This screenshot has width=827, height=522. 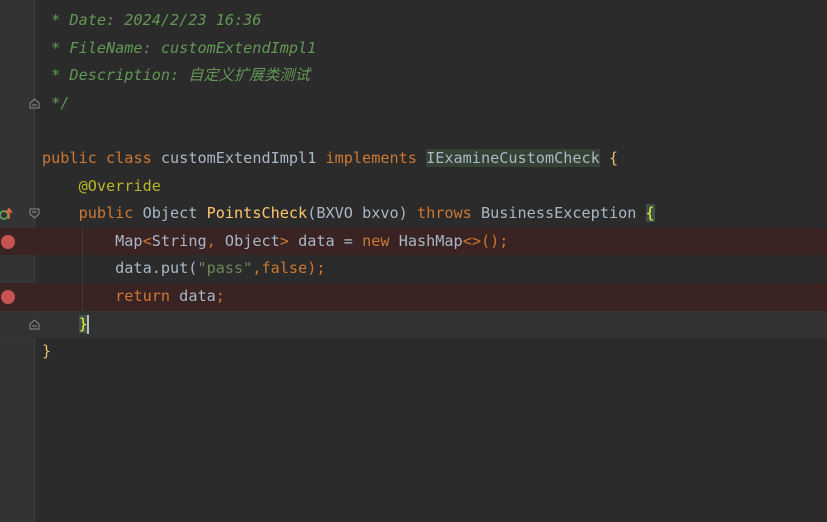 What do you see at coordinates (376, 157) in the screenshot?
I see `code-token: implements` at bounding box center [376, 157].